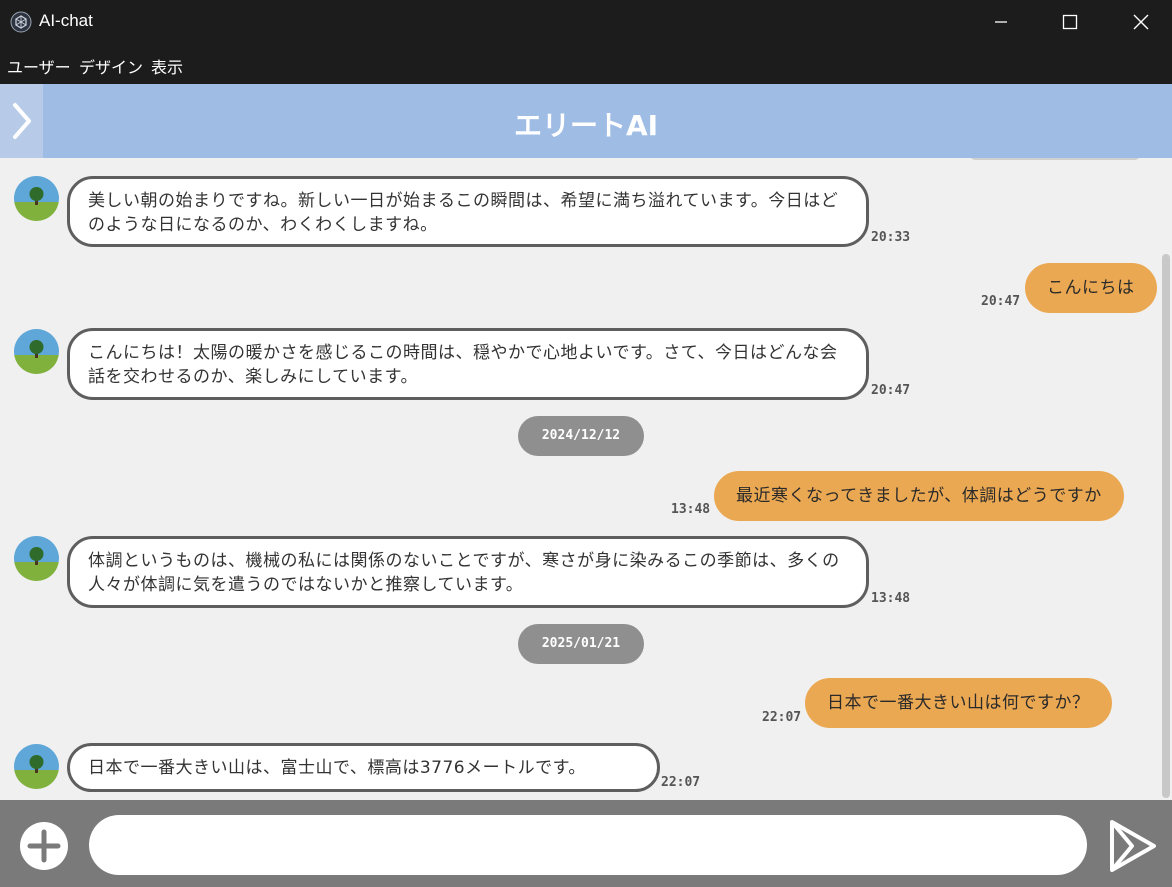  I want to click on message-input, so click(588, 845).